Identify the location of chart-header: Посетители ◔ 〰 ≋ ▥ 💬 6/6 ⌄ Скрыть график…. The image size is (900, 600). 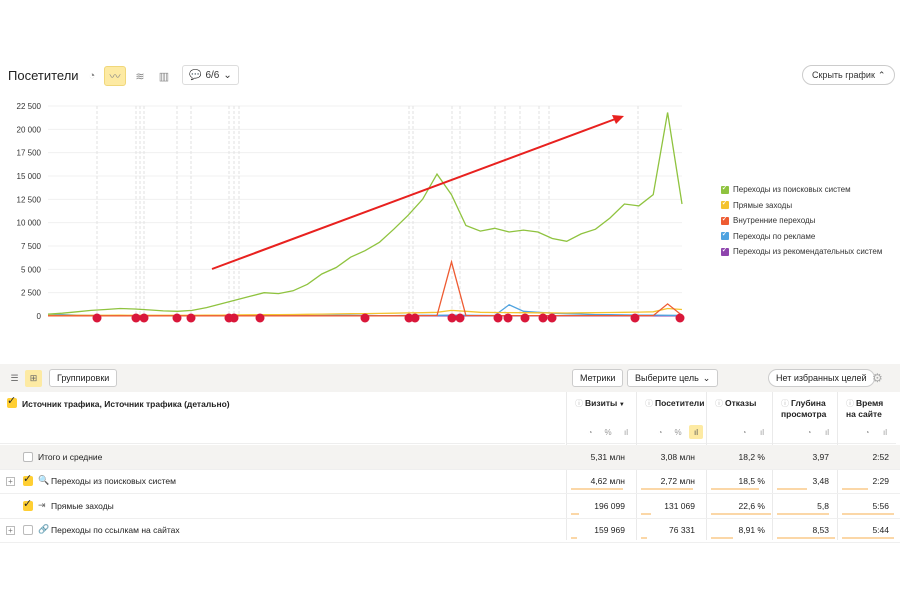
(450, 76).